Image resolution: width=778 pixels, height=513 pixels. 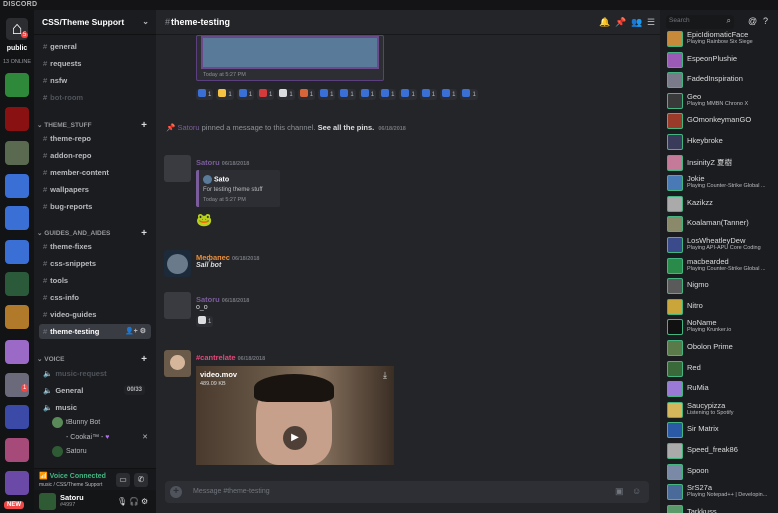 What do you see at coordinates (722, 163) in the screenshot?
I see `member-item: InsinityZ 夏樹` at bounding box center [722, 163].